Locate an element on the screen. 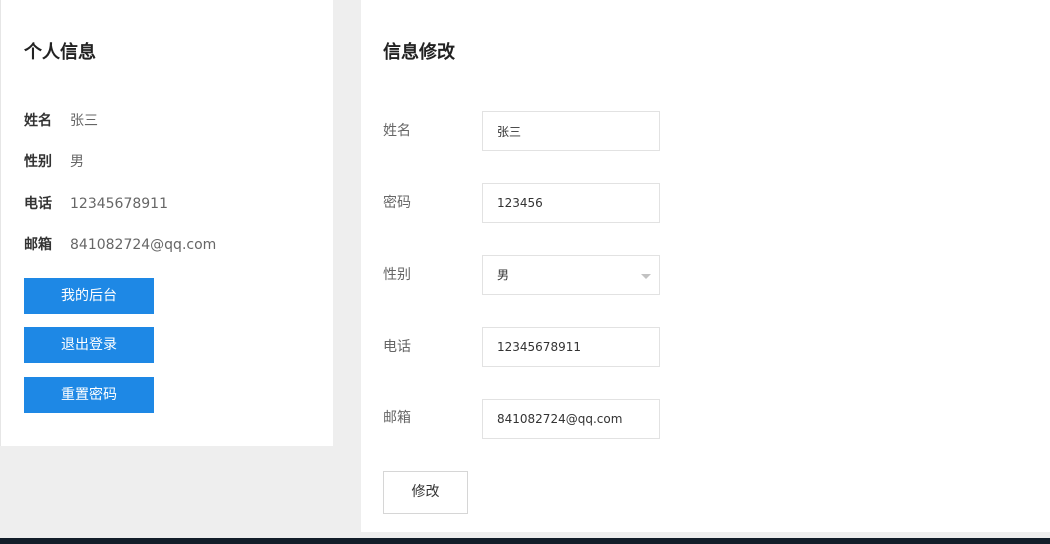 Image resolution: width=1050 pixels, height=544 pixels. password-label: 密码 is located at coordinates (397, 203).